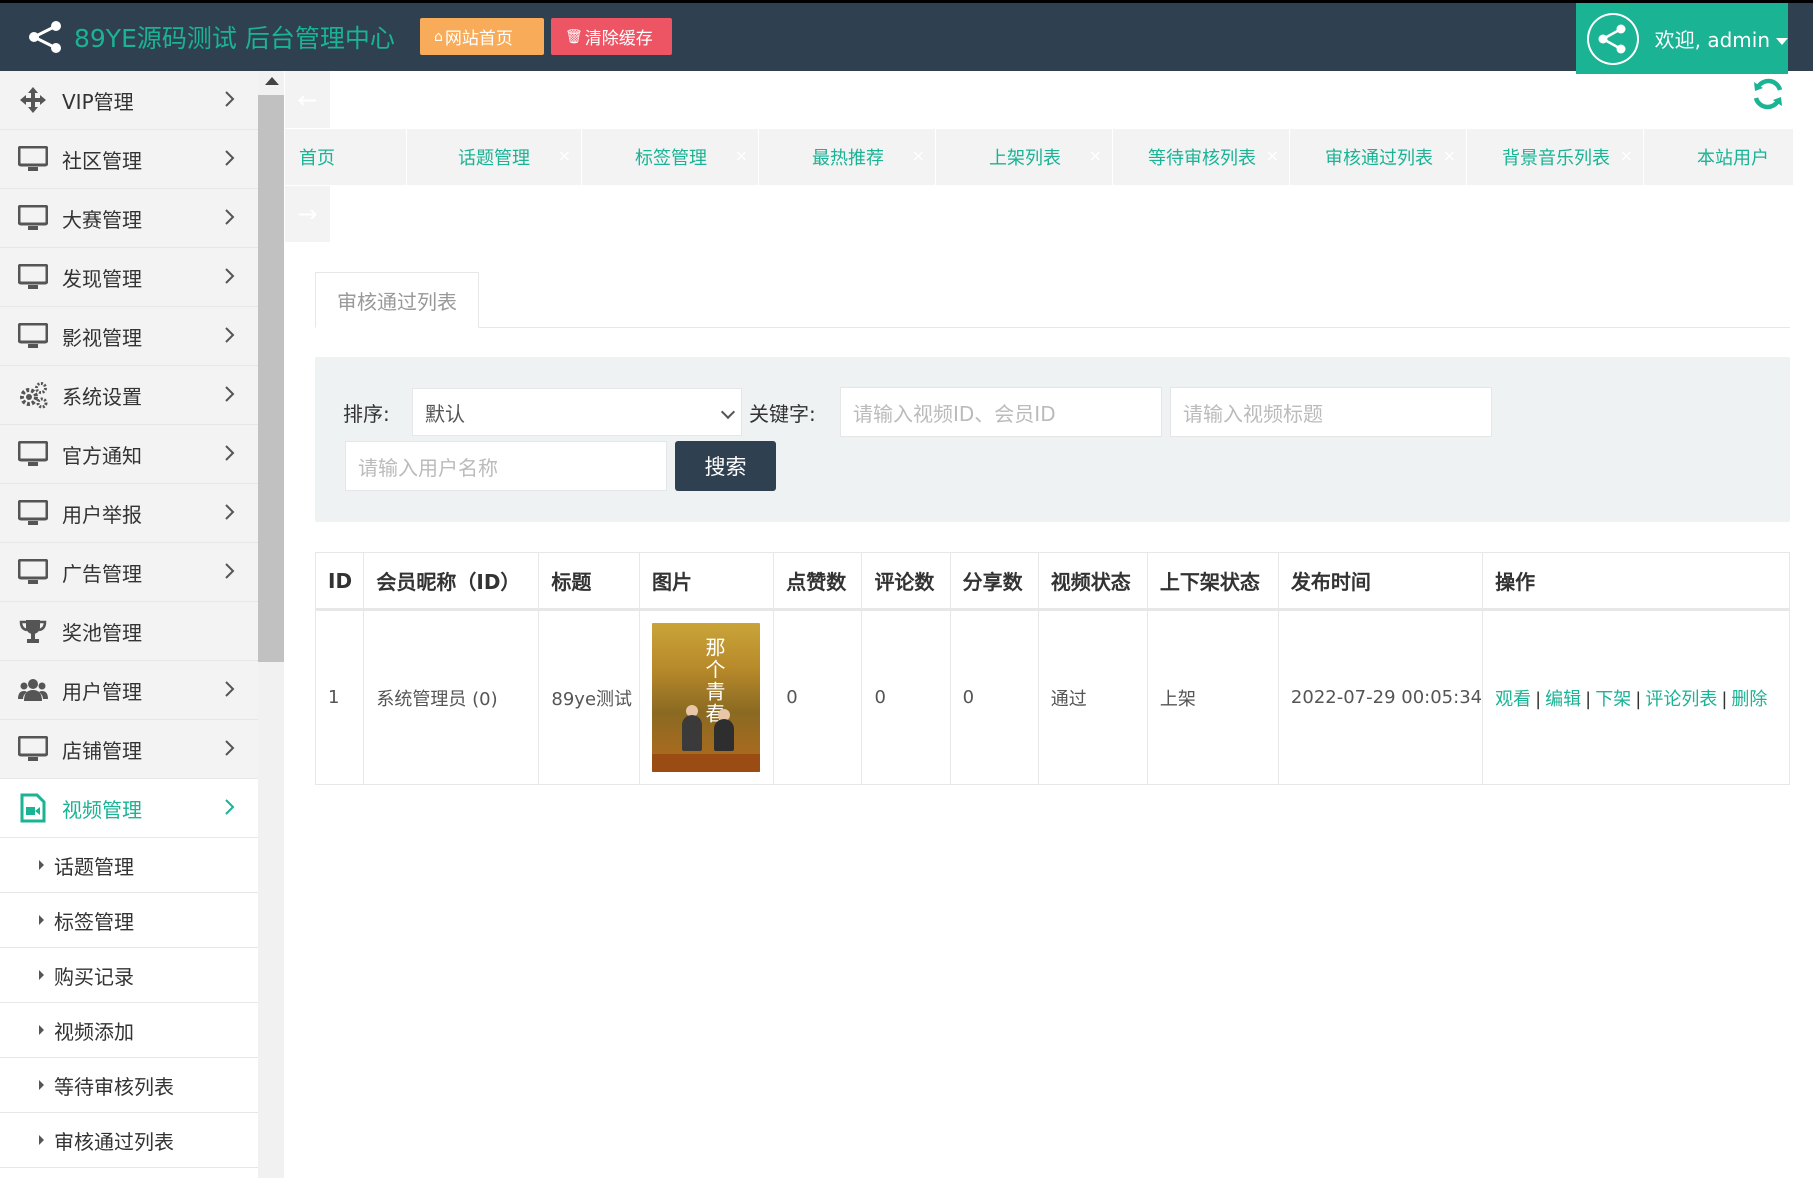  I want to click on cell-likes: 0, so click(818, 697).